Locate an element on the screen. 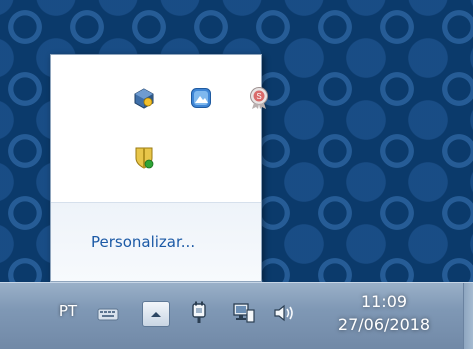  ssl-badge-icon: S is located at coordinates (259, 98).